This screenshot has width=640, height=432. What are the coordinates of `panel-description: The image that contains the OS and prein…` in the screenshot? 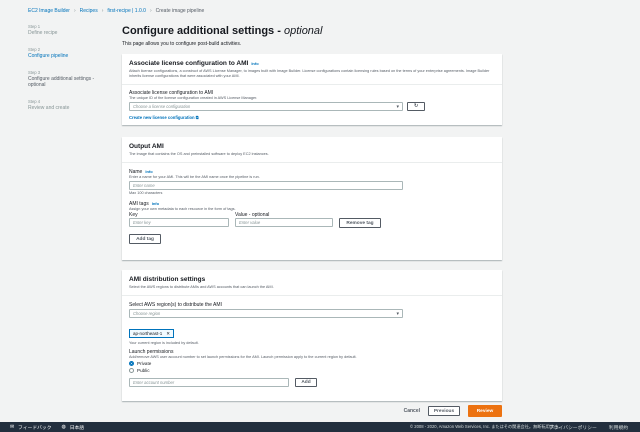 It's located at (199, 154).